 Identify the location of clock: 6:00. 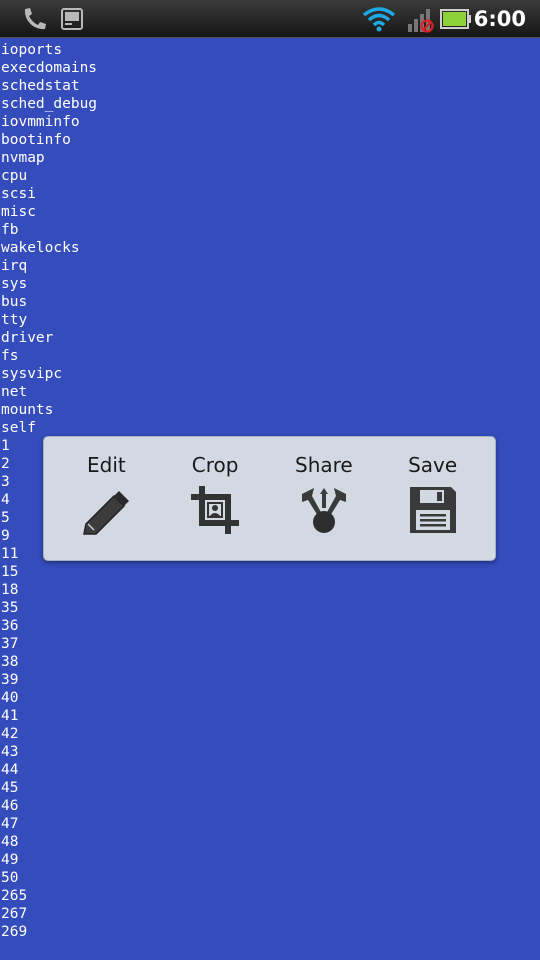
(499, 19).